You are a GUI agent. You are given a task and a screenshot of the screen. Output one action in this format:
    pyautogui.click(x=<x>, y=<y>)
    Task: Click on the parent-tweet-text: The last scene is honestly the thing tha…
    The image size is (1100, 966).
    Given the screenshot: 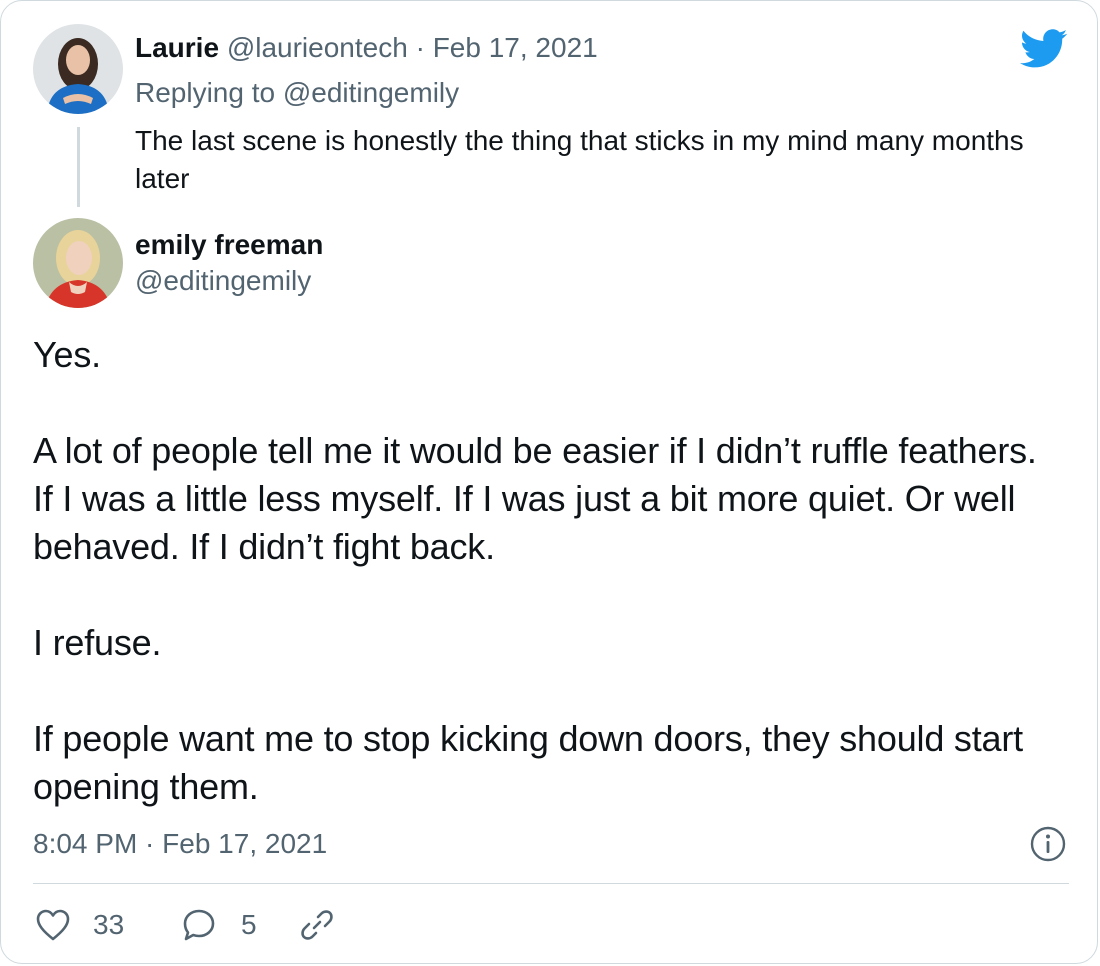 What is the action you would take?
    pyautogui.click(x=579, y=159)
    